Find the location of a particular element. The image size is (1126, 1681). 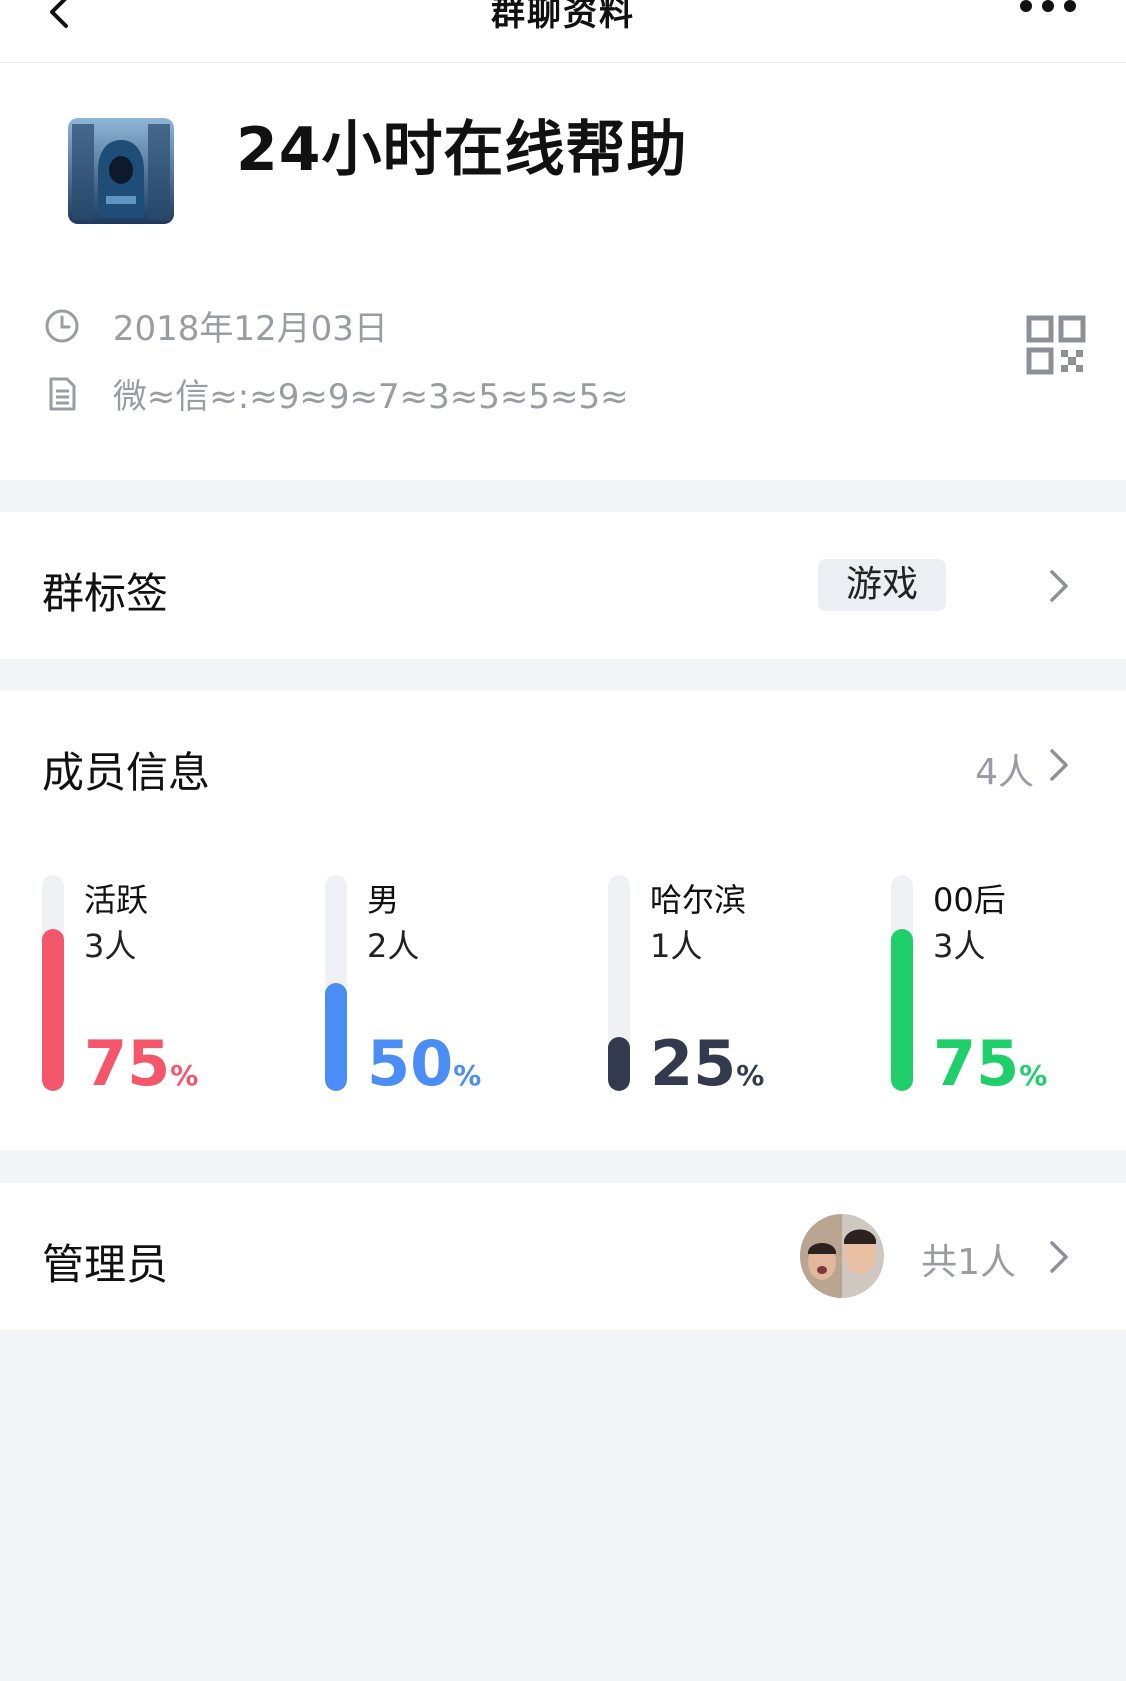

stat-label: 男 is located at coordinates (383, 900).